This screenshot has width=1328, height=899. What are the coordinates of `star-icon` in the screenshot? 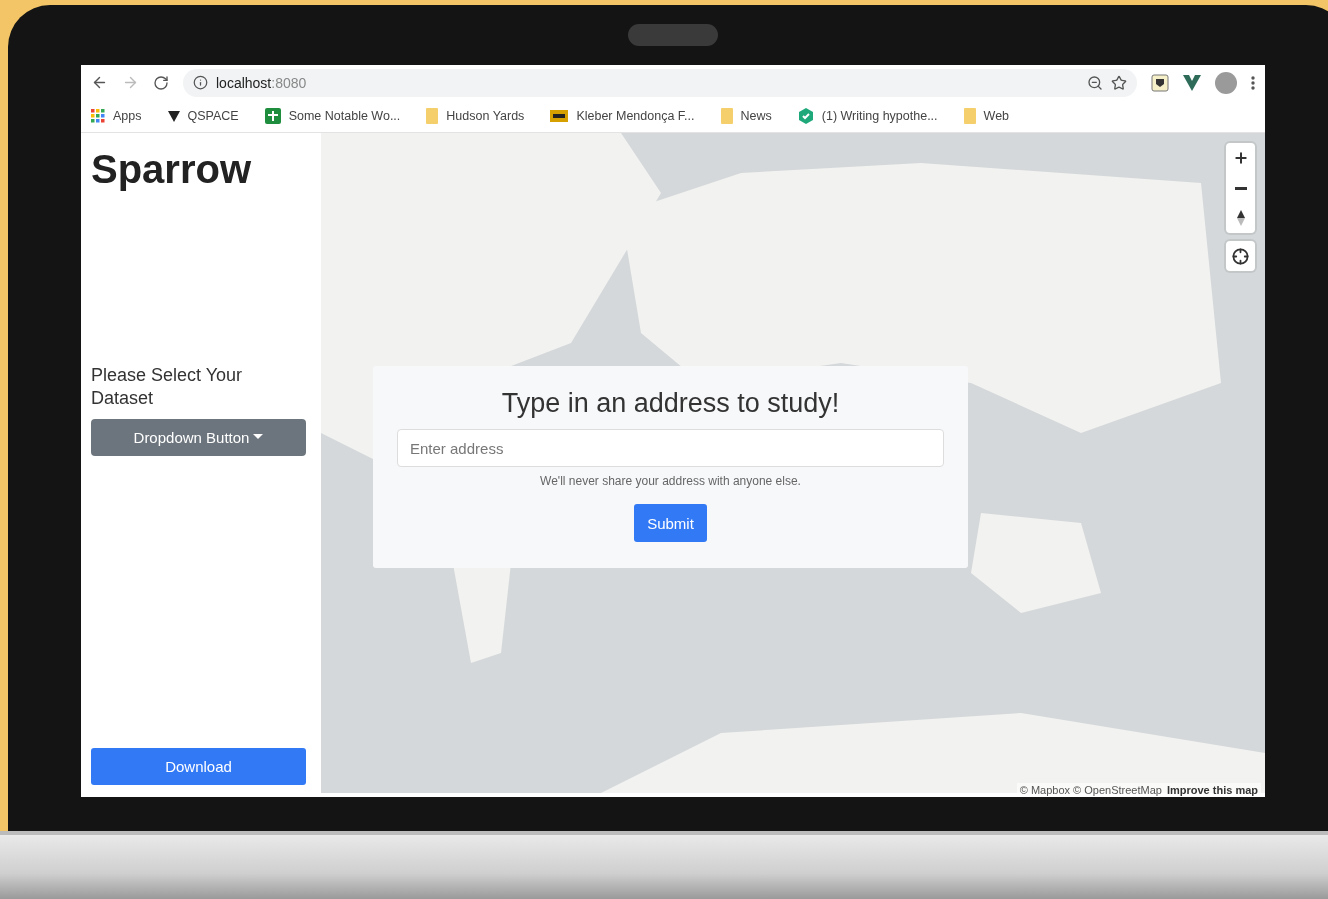 It's located at (1119, 82).